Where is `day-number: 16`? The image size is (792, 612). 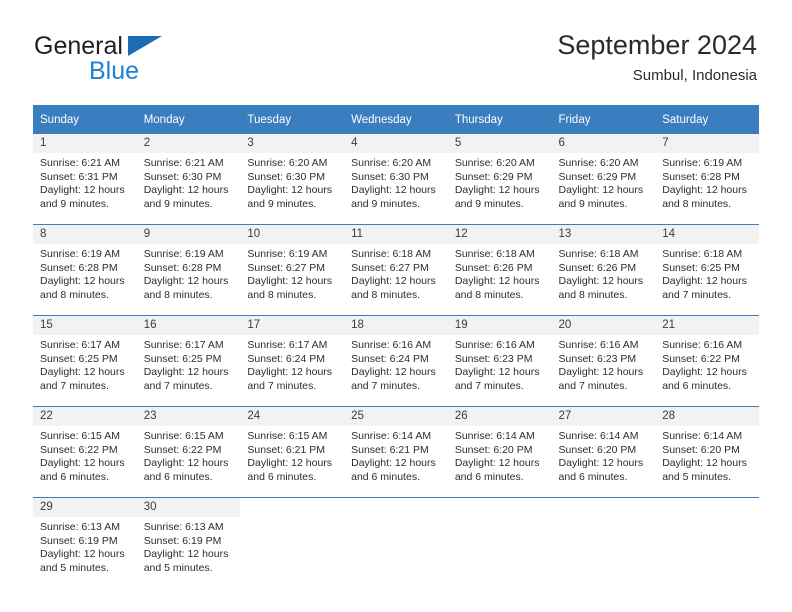
day-number: 16 is located at coordinates (188, 325).